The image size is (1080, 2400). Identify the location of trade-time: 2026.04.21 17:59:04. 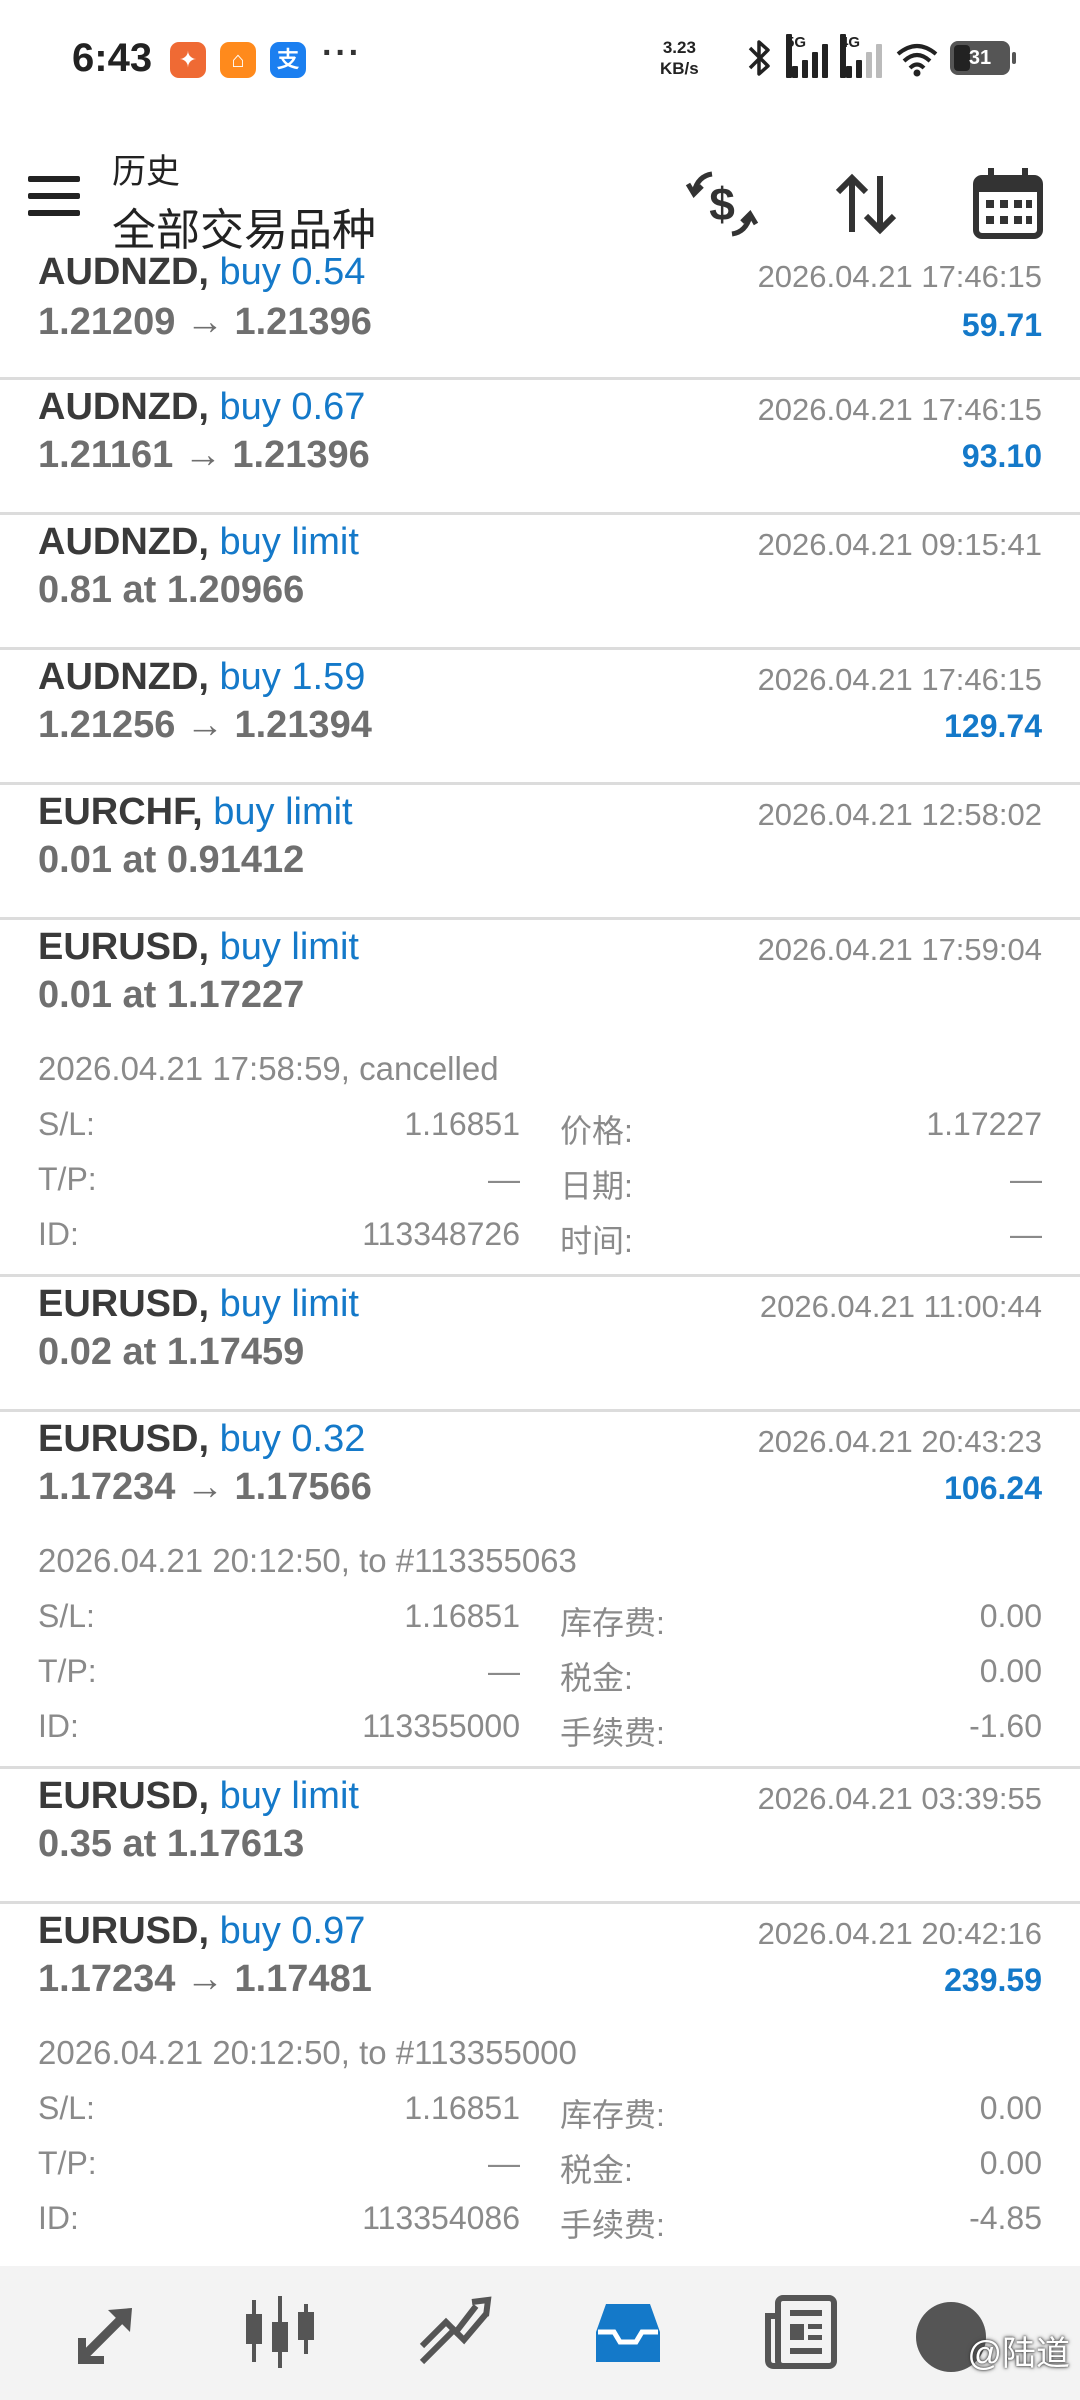
(899, 949).